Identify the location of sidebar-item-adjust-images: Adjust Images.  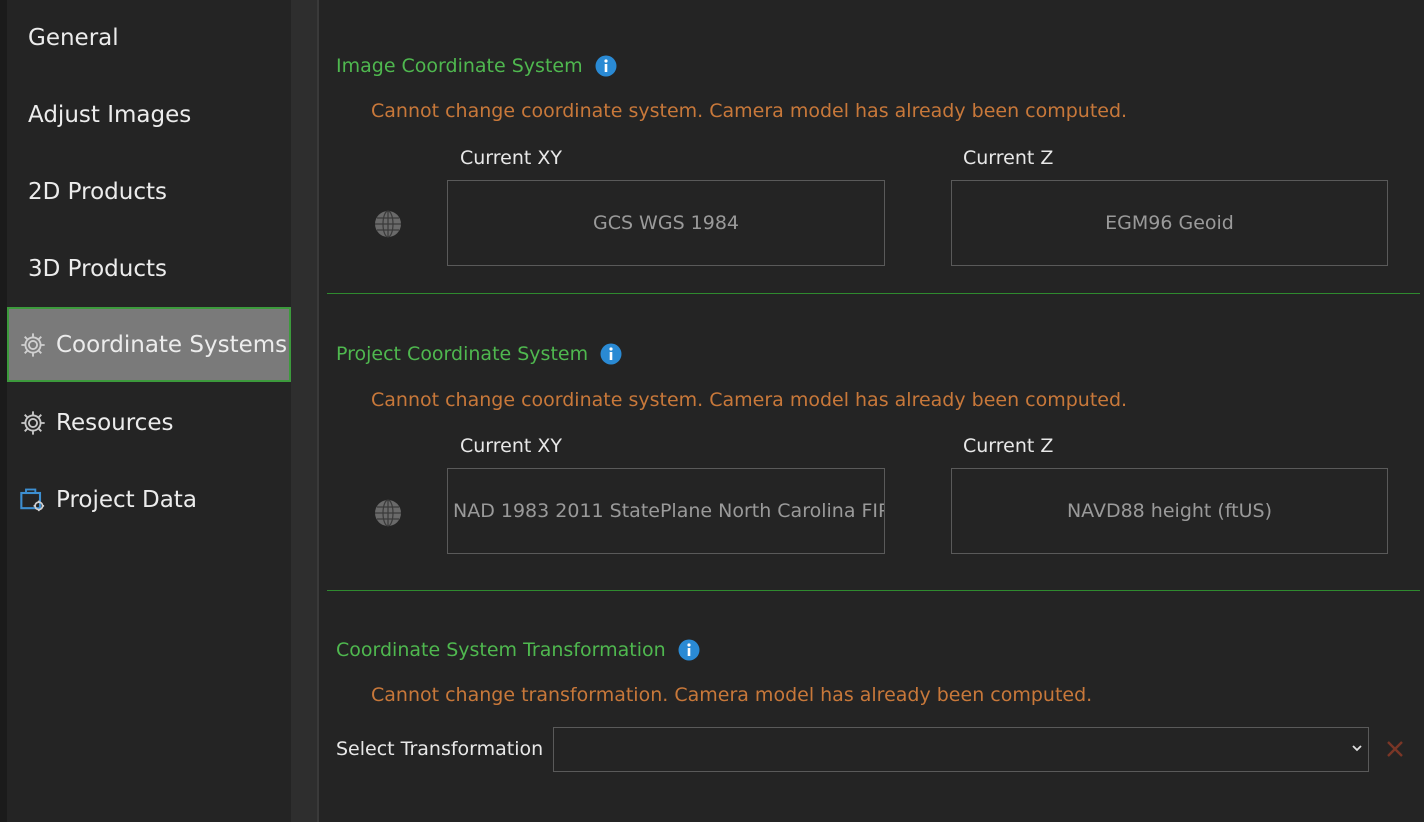
(149, 115).